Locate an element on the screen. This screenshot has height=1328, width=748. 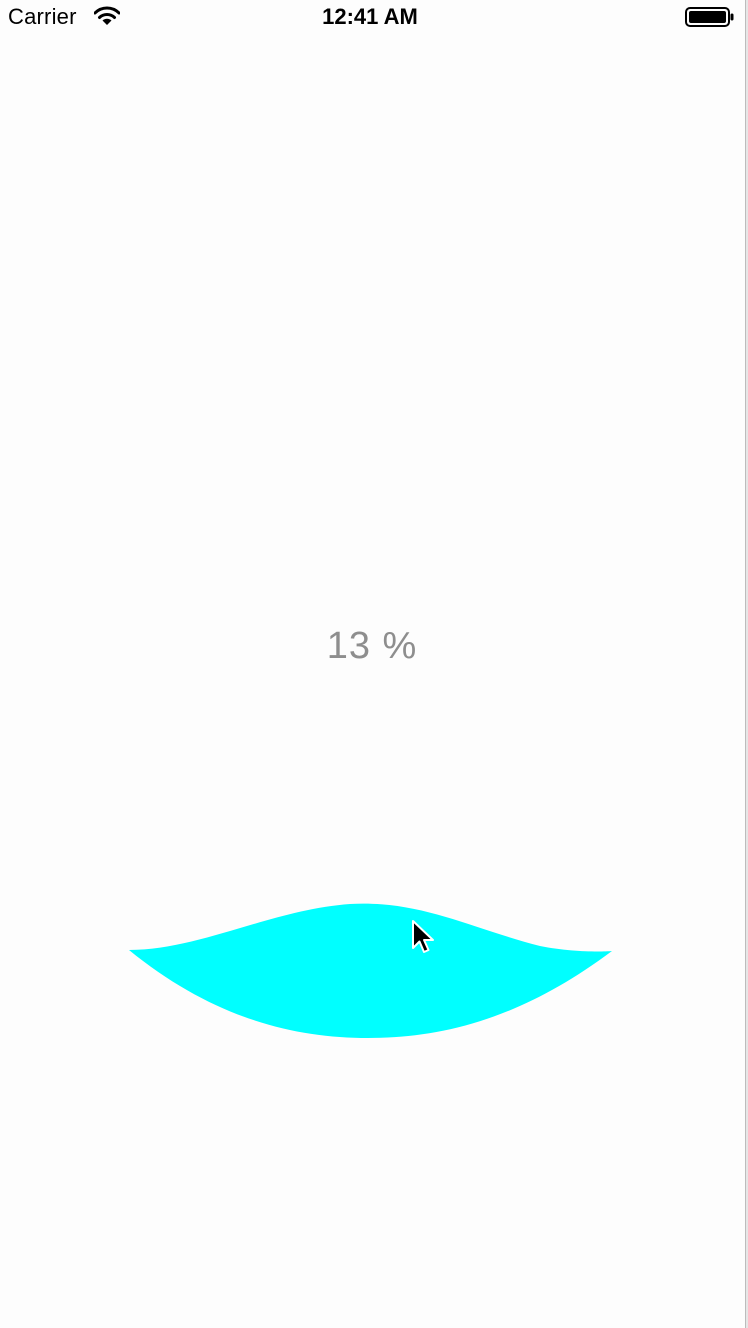
wave-fill-shape is located at coordinates (370, 970).